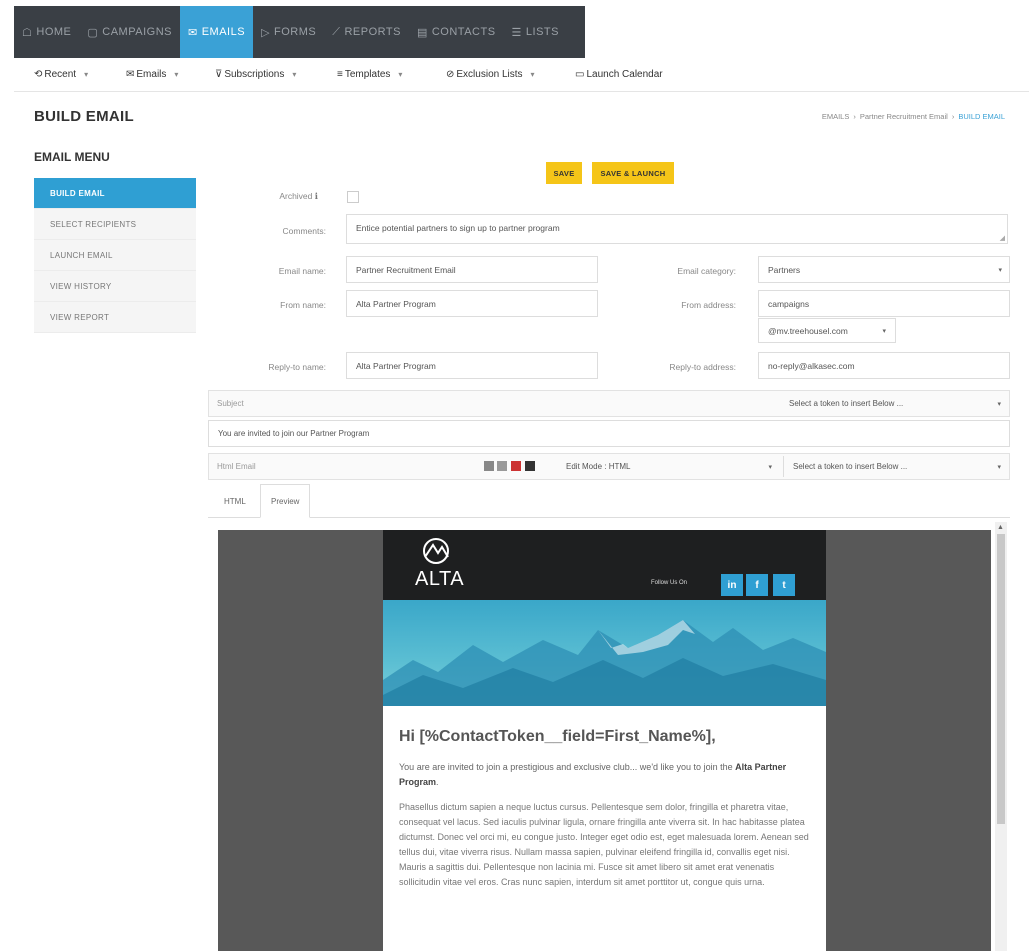  Describe the element at coordinates (564, 173) in the screenshot. I see `save-button: SAVE` at that location.